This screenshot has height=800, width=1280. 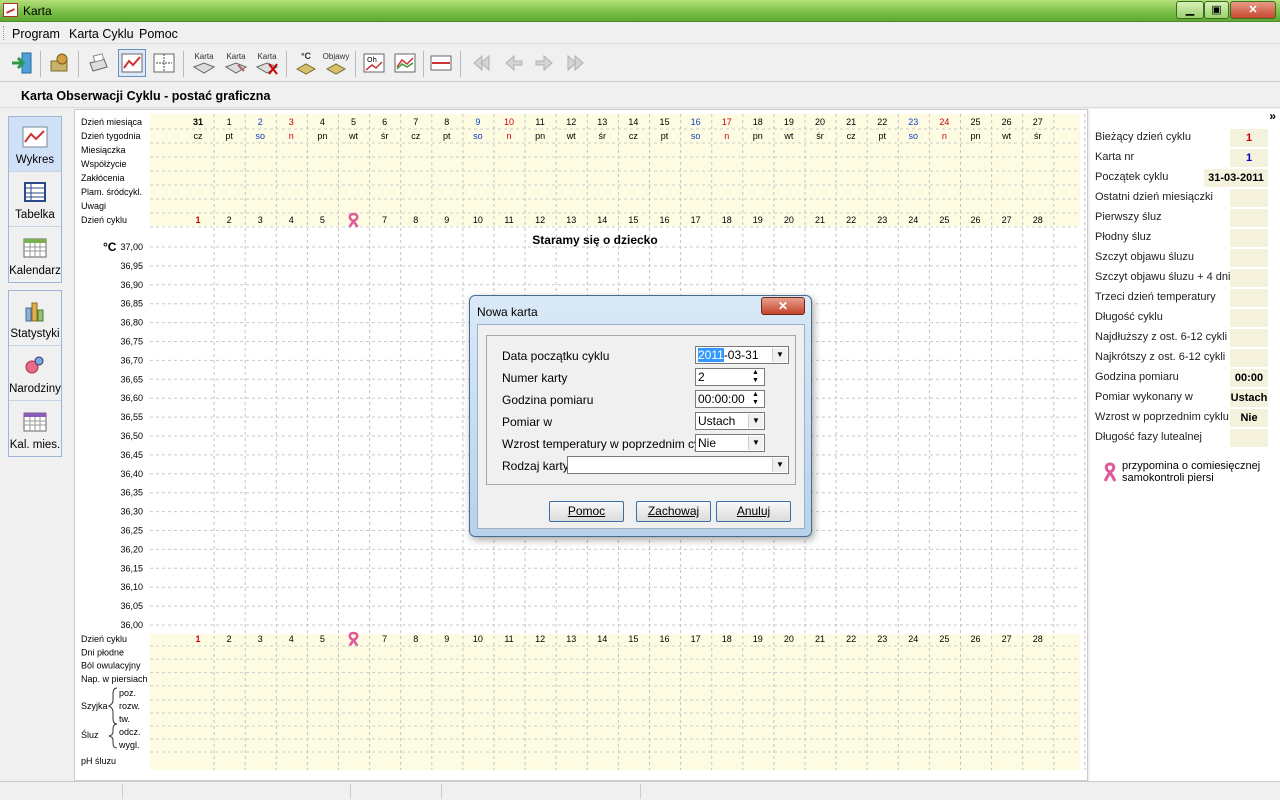 I want to click on rise-select: Nie ▼, so click(x=730, y=443).